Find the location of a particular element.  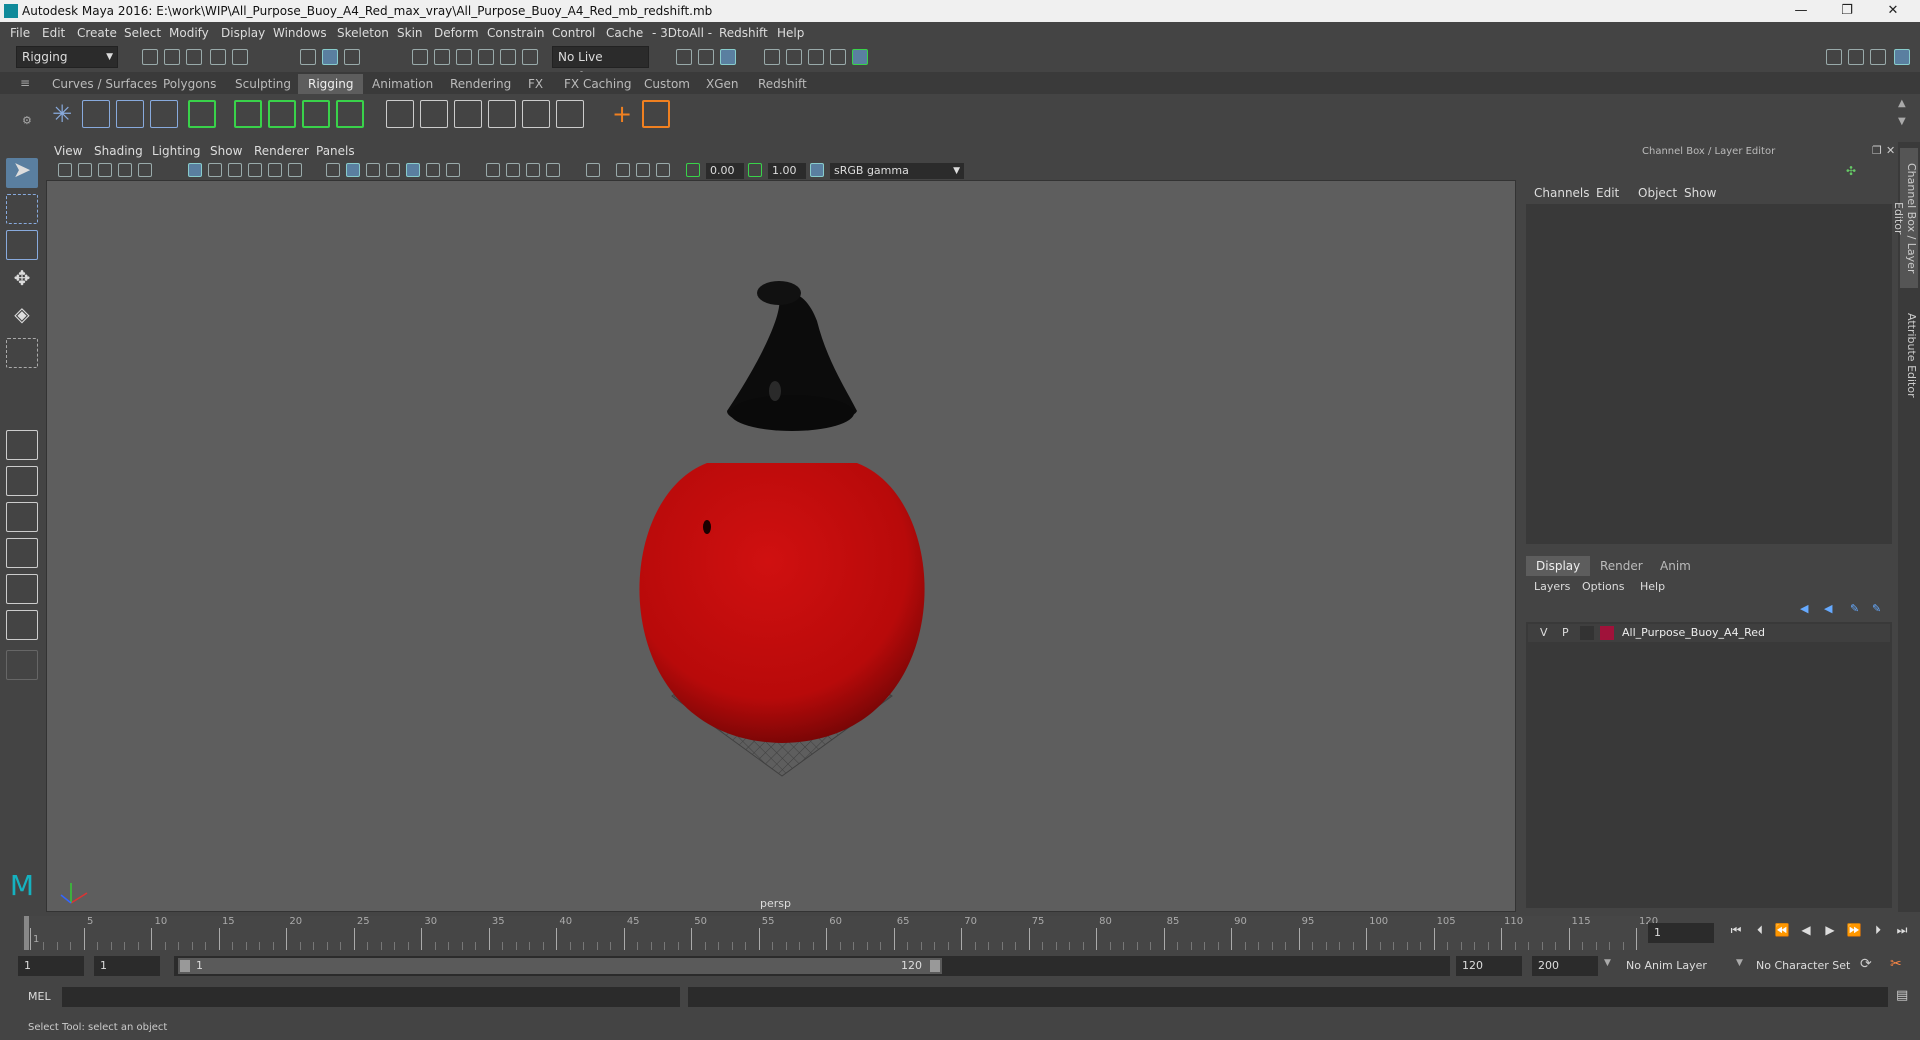

orient-constraint-icon is located at coordinates (502, 114).